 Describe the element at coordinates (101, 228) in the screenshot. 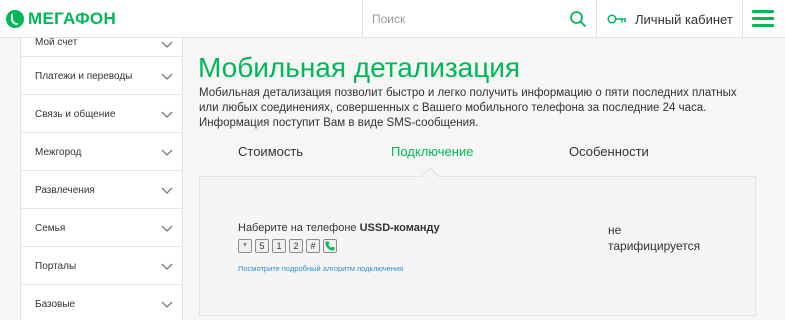

I see `sidebar-item-family: Семья` at that location.